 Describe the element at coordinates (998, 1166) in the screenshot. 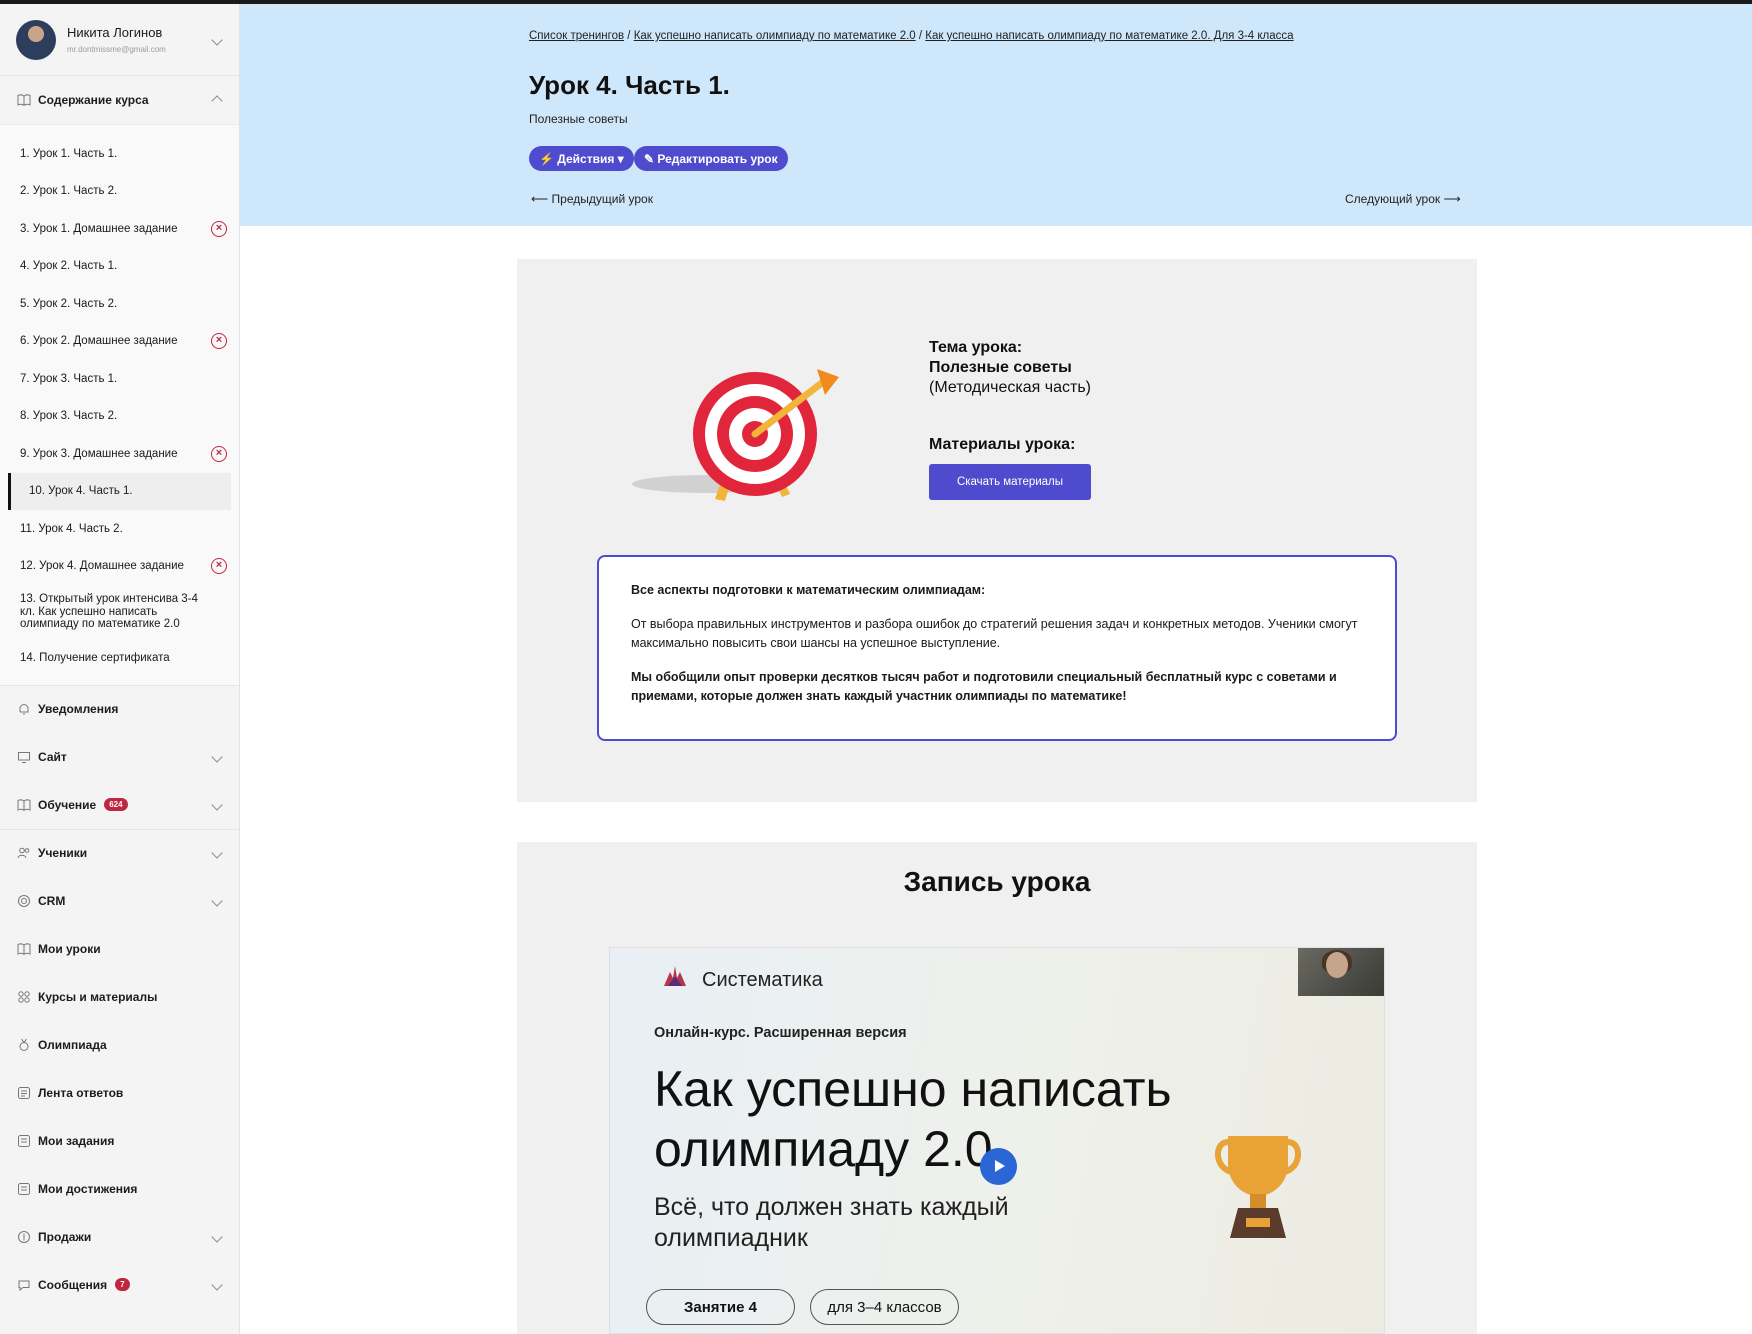

I see `play-icon` at that location.